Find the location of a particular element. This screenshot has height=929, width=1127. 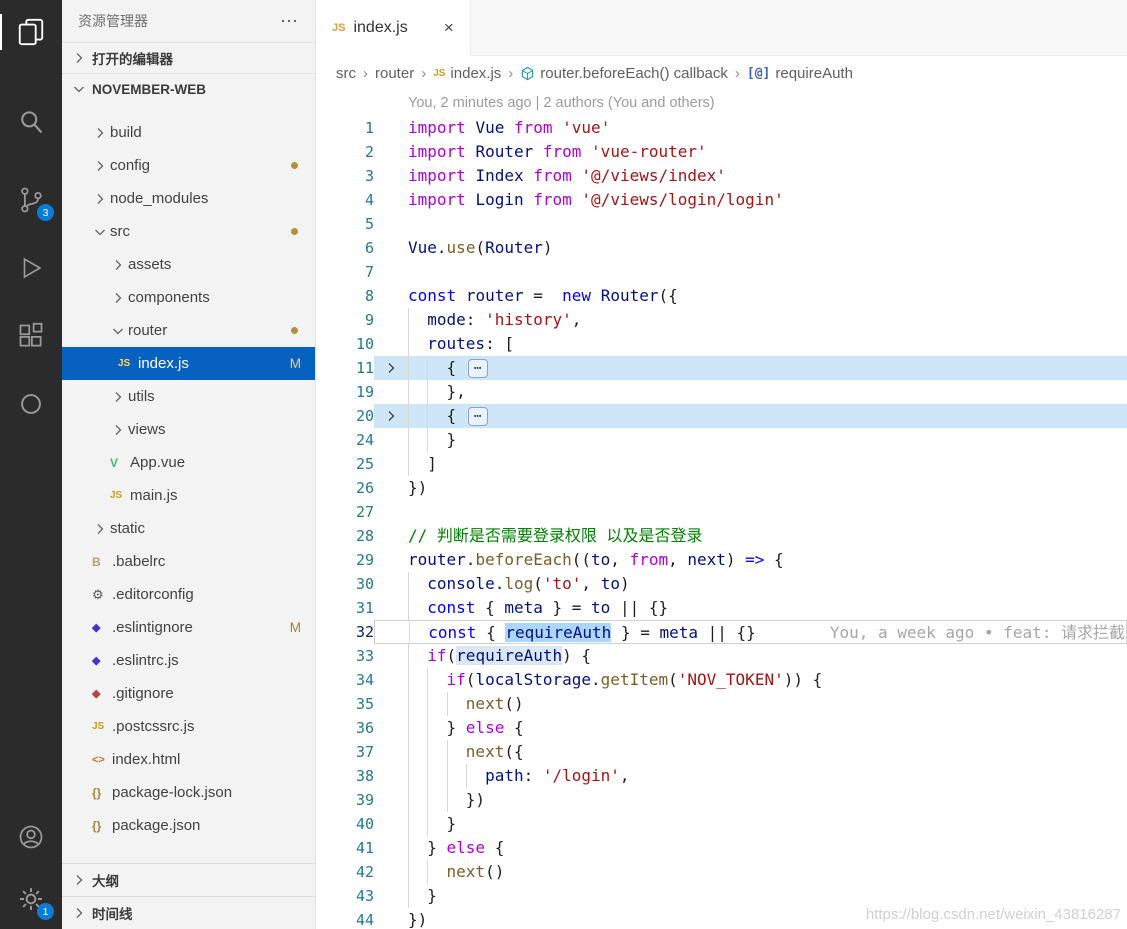

line-number: 34 is located at coordinates (345, 680).